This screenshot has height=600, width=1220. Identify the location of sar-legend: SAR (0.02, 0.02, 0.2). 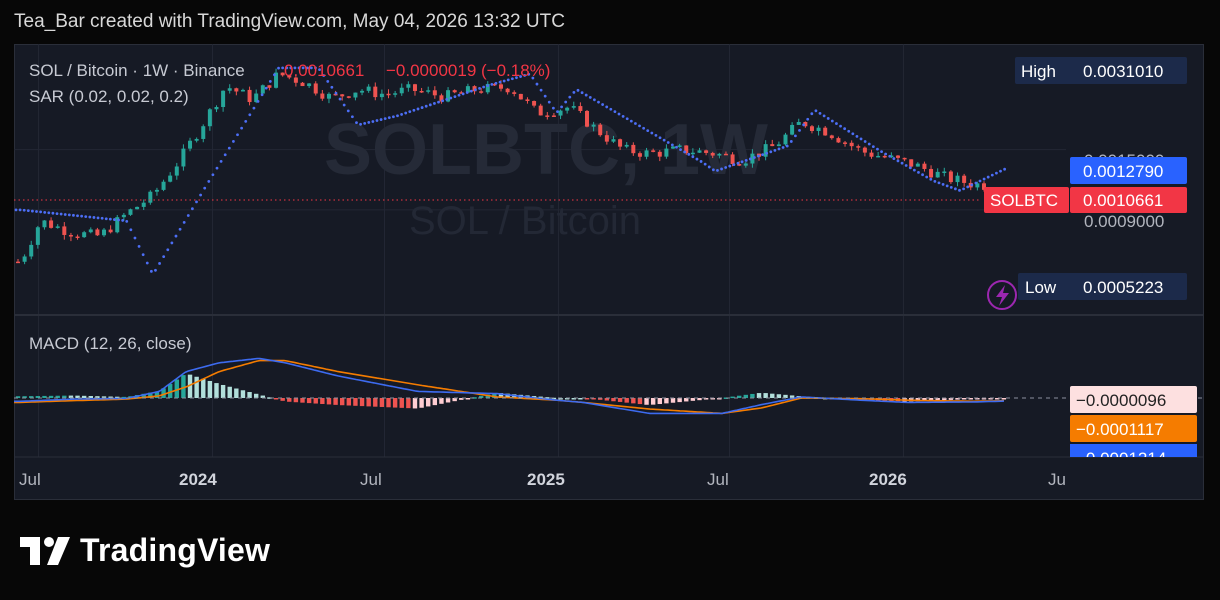
(109, 96).